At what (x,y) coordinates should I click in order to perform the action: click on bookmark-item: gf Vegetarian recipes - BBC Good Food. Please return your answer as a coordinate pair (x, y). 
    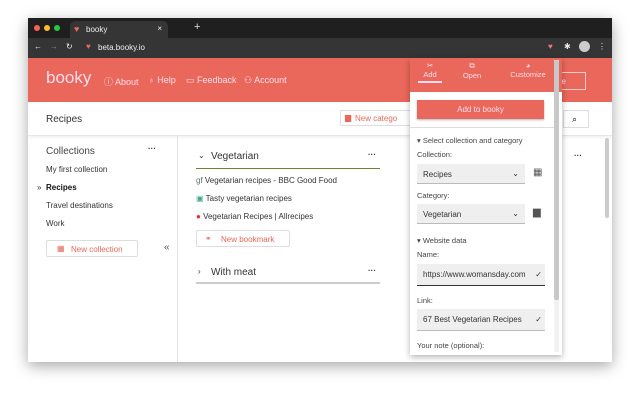
    Looking at the image, I should click on (266, 180).